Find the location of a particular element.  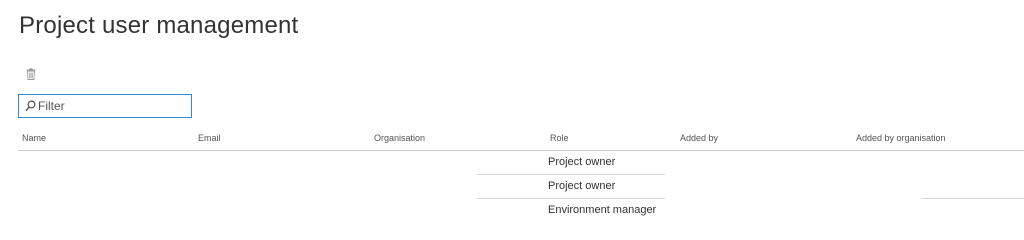

column-header-role: Role is located at coordinates (559, 138).